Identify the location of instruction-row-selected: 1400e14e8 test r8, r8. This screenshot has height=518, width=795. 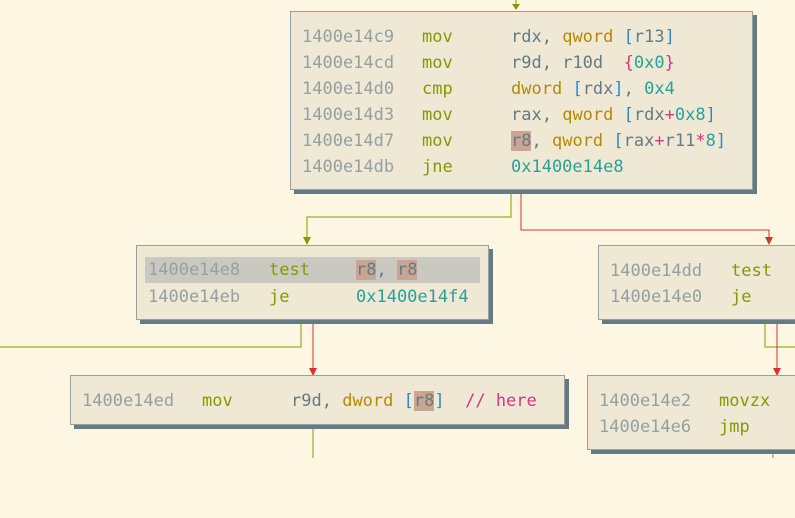
(312, 270).